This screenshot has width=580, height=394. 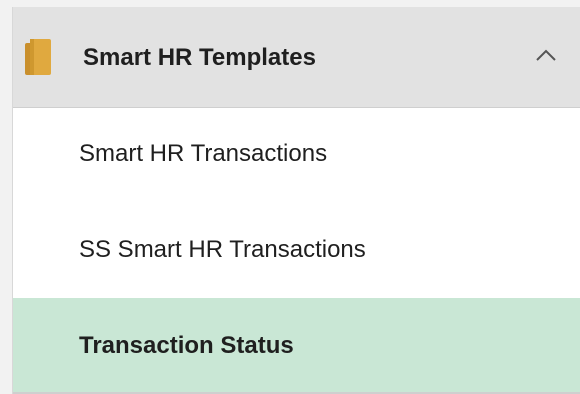 I want to click on menu-group-title: Smart HR Templates, so click(x=199, y=57).